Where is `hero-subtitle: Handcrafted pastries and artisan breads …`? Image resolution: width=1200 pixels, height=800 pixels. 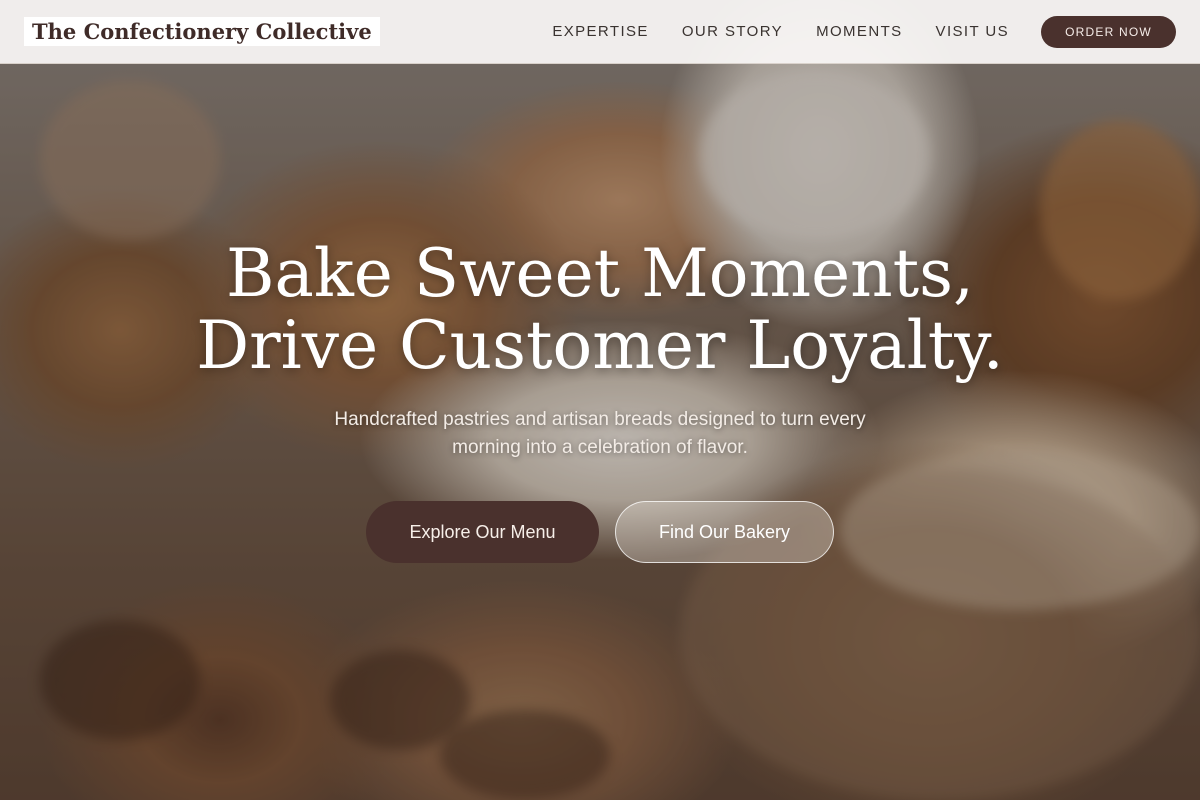
hero-subtitle: Handcrafted pastries and artisan breads … is located at coordinates (600, 433).